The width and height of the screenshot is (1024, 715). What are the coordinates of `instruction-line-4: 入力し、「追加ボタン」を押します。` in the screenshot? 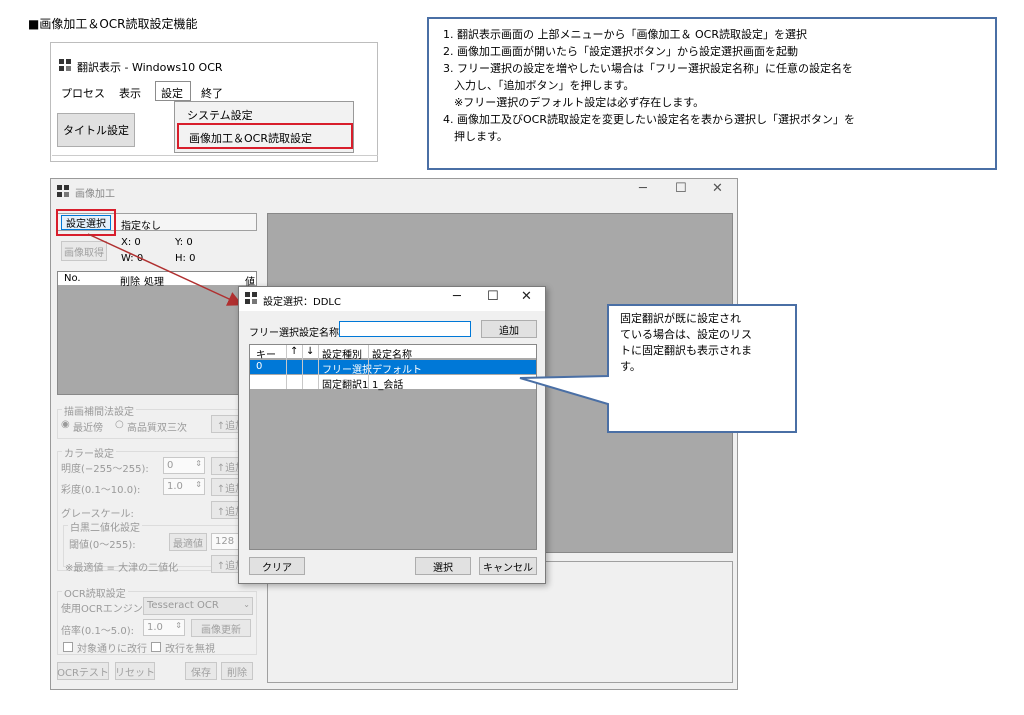 It's located at (539, 85).